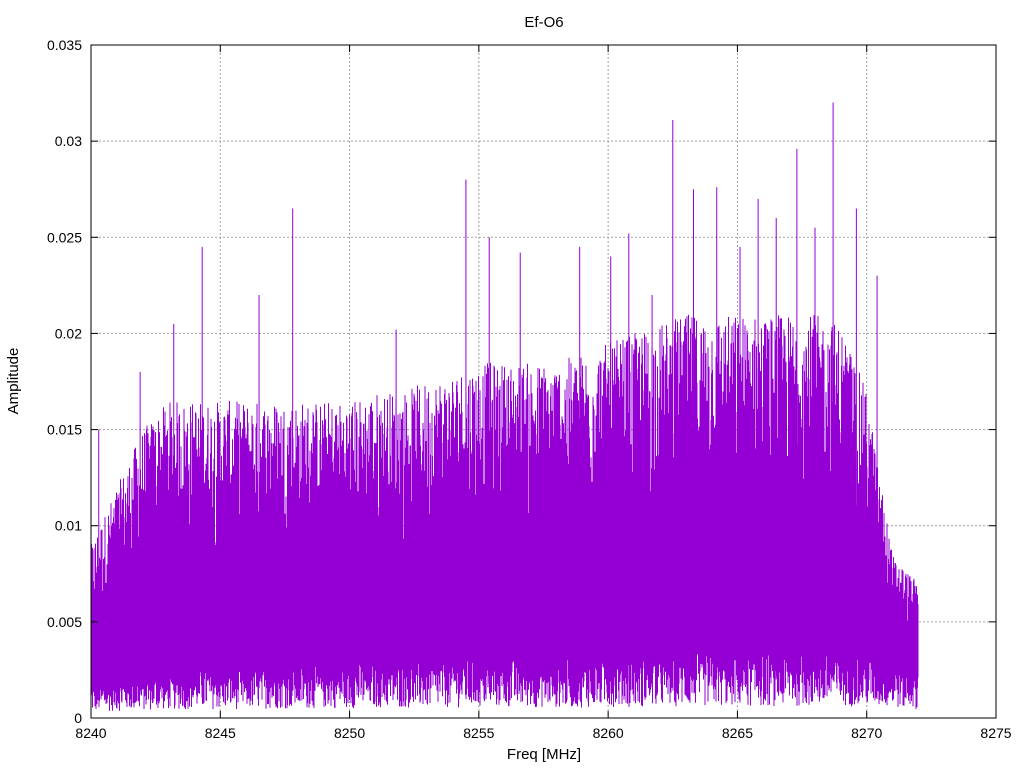 The height and width of the screenshot is (768, 1024). What do you see at coordinates (544, 754) in the screenshot?
I see `x-axis-title: Freq [MHz]` at bounding box center [544, 754].